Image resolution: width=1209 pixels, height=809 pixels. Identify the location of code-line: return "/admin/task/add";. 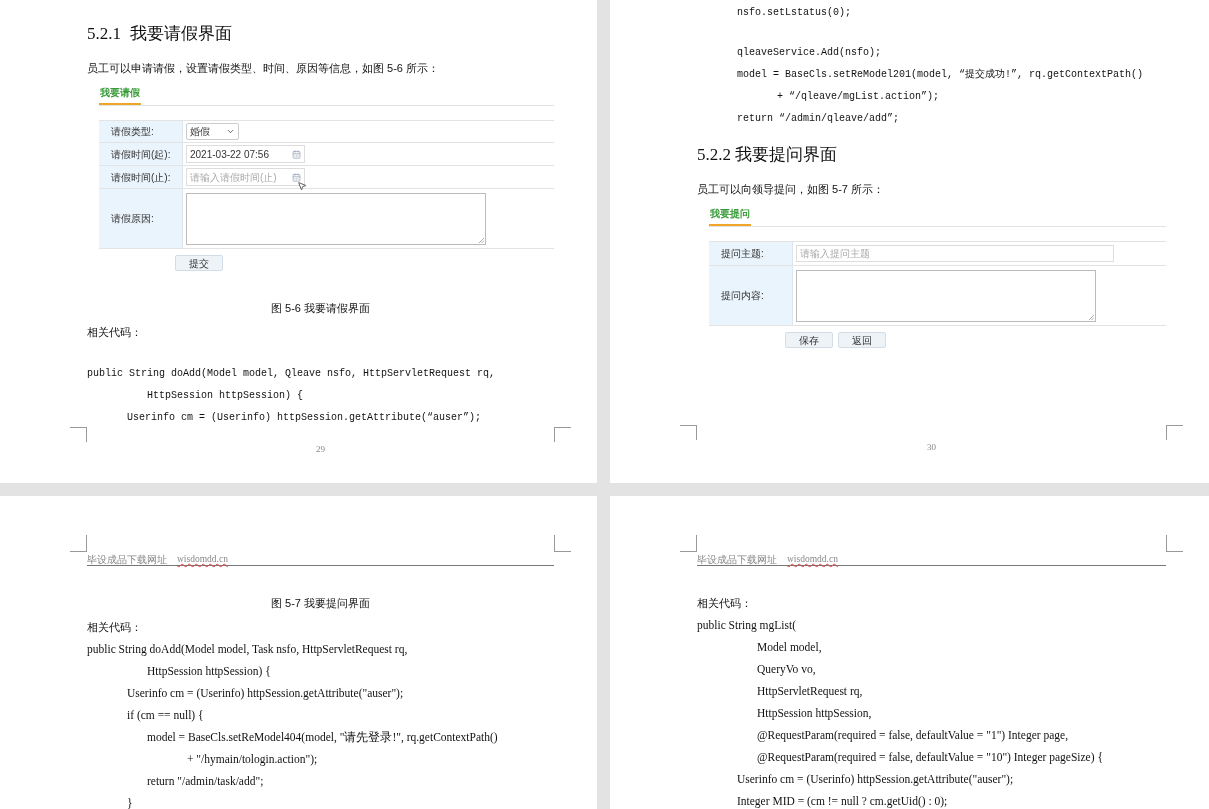
(205, 781).